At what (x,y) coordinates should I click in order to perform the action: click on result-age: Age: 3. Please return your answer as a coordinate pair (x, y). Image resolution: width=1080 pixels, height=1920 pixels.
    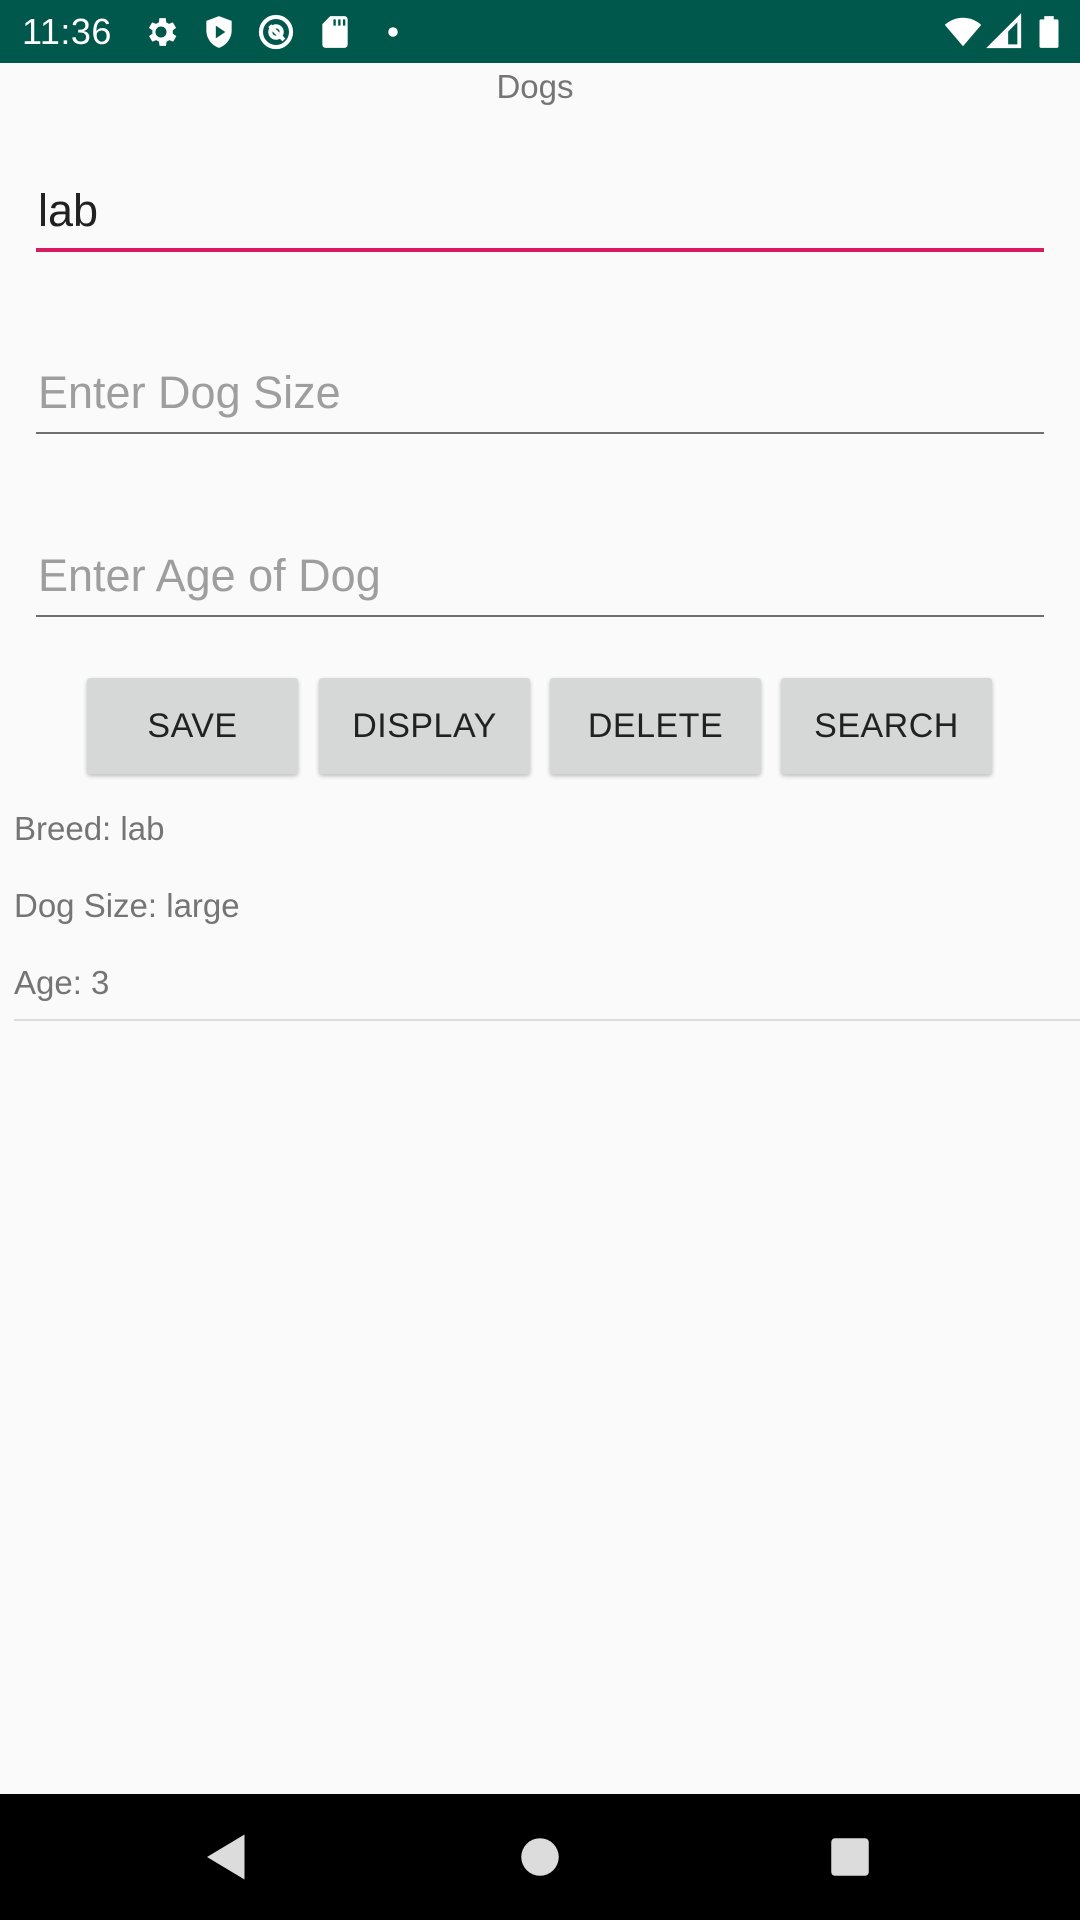
    Looking at the image, I should click on (62, 982).